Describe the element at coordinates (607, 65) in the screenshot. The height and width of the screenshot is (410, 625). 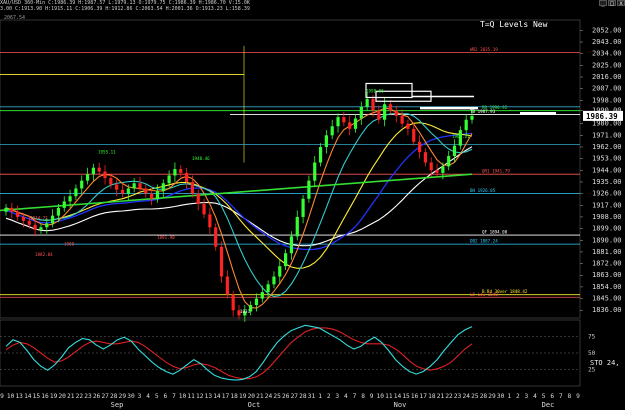
I see `y-tick-label: 2025.00` at that location.